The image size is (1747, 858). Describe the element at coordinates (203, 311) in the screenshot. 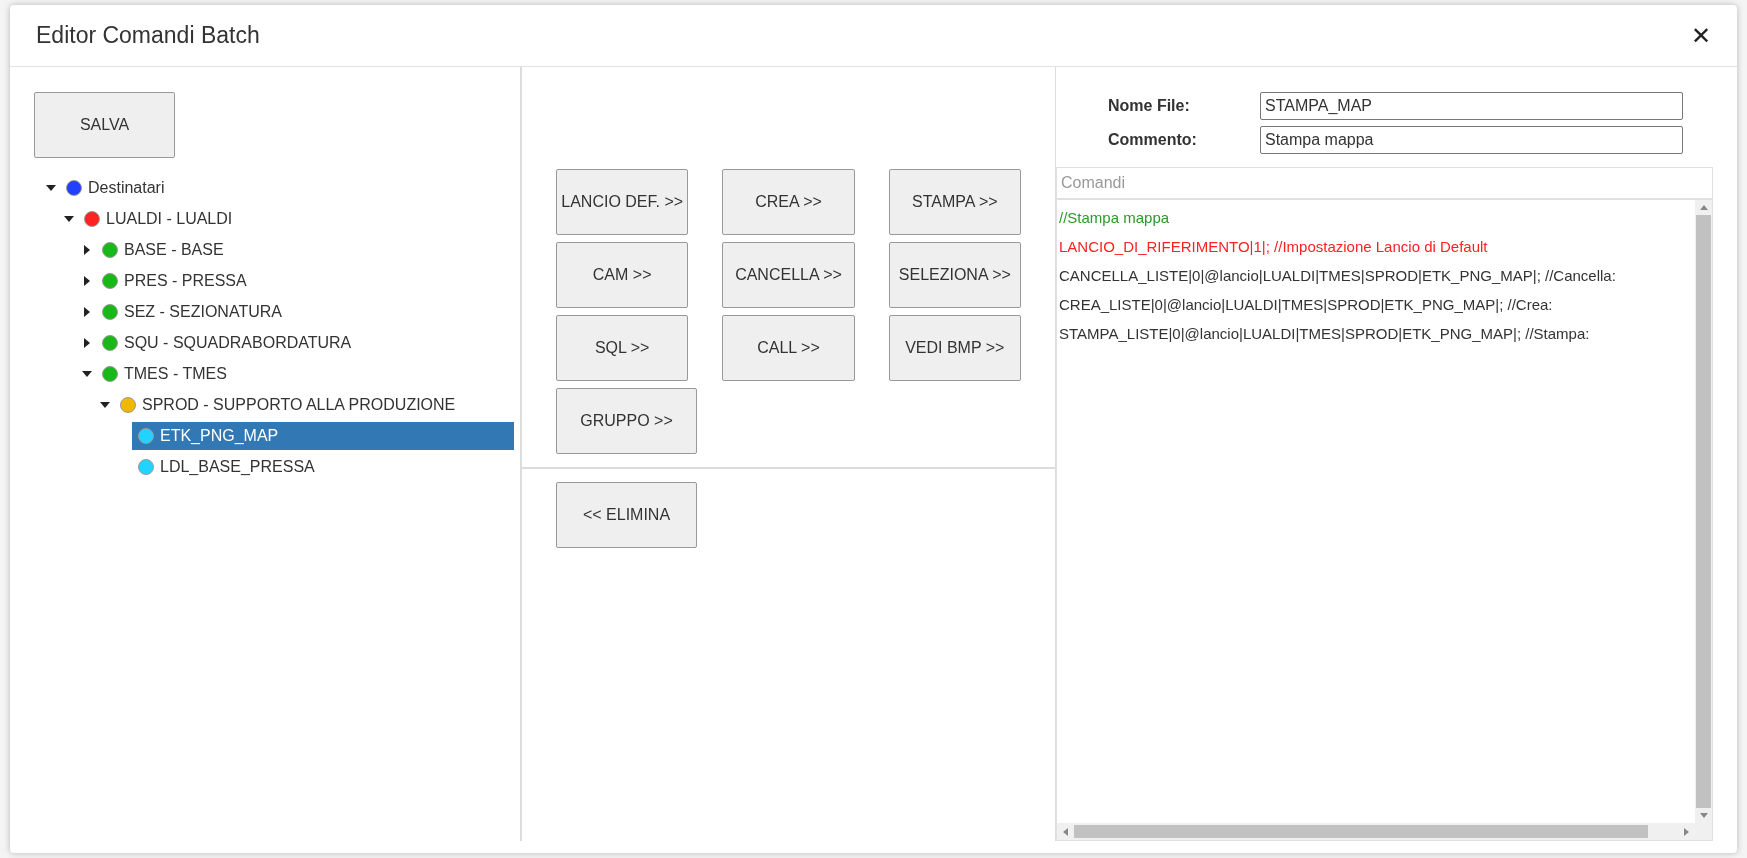

I see `tree-item-label: SEZ - SEZIONATURA` at that location.